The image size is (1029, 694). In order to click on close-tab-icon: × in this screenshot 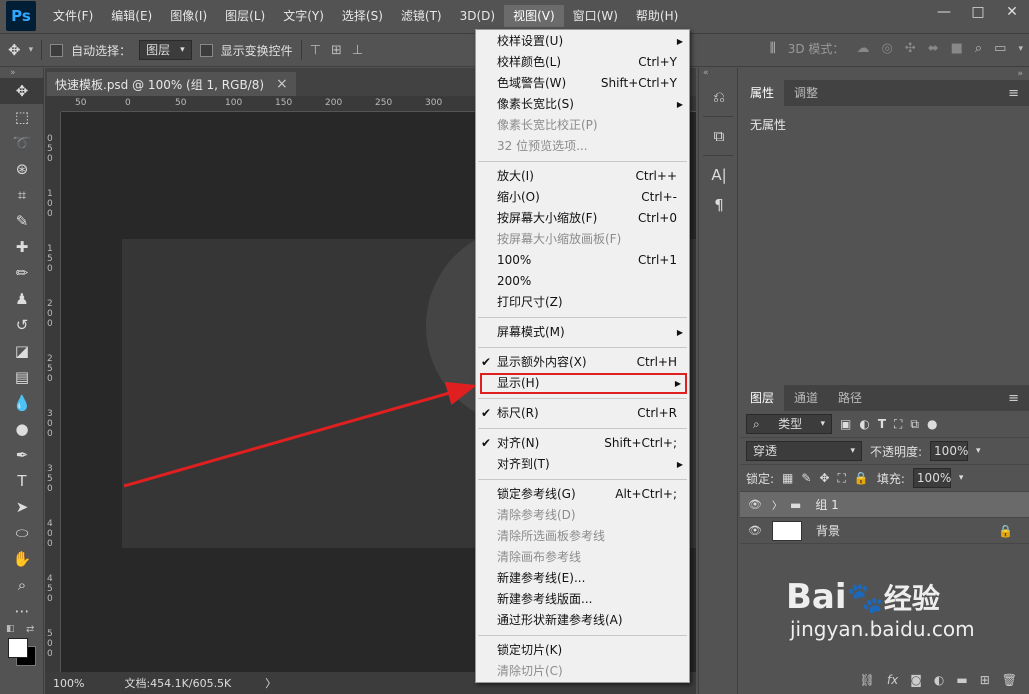, I will do `click(282, 84)`.